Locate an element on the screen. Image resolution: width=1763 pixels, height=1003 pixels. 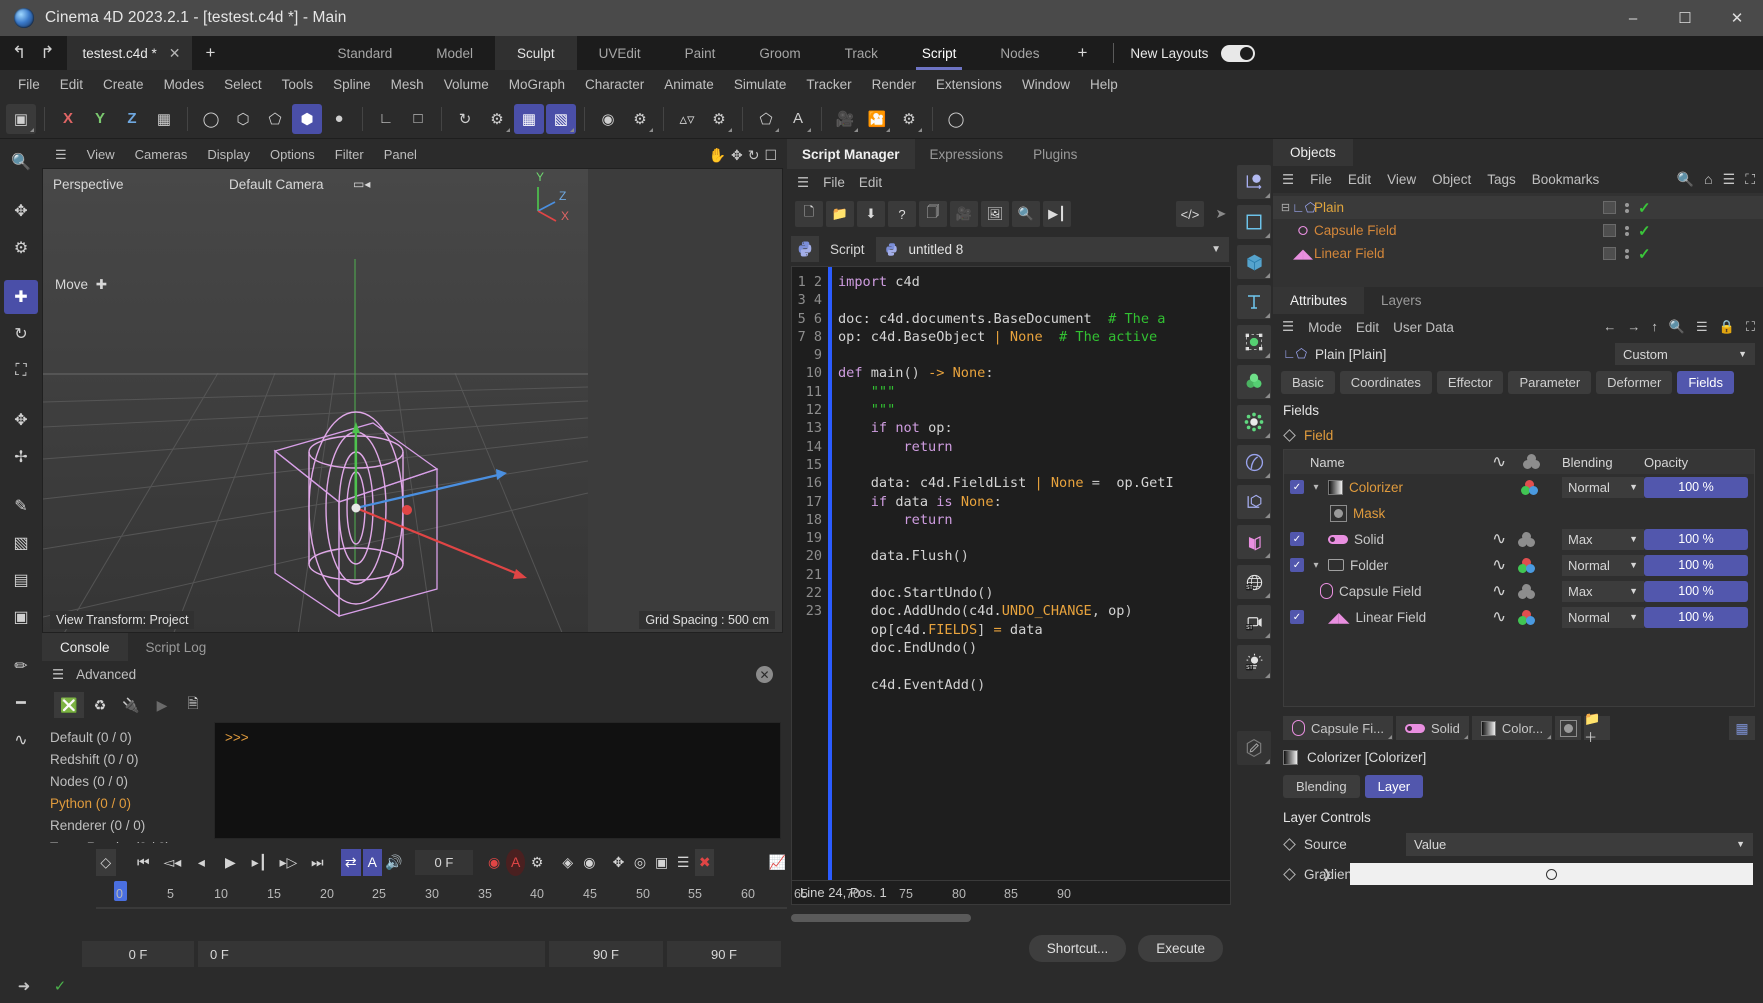
channel-default: Default (0 / 0) is located at coordinates (132, 737).